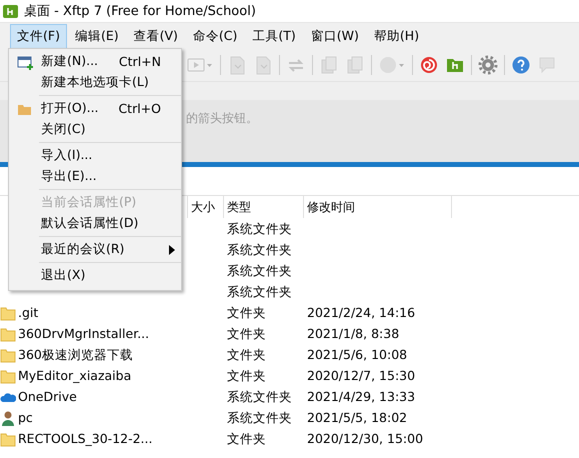  Describe the element at coordinates (357, 418) in the screenshot. I see `modified-date: 2021/5/5, 18:02` at that location.